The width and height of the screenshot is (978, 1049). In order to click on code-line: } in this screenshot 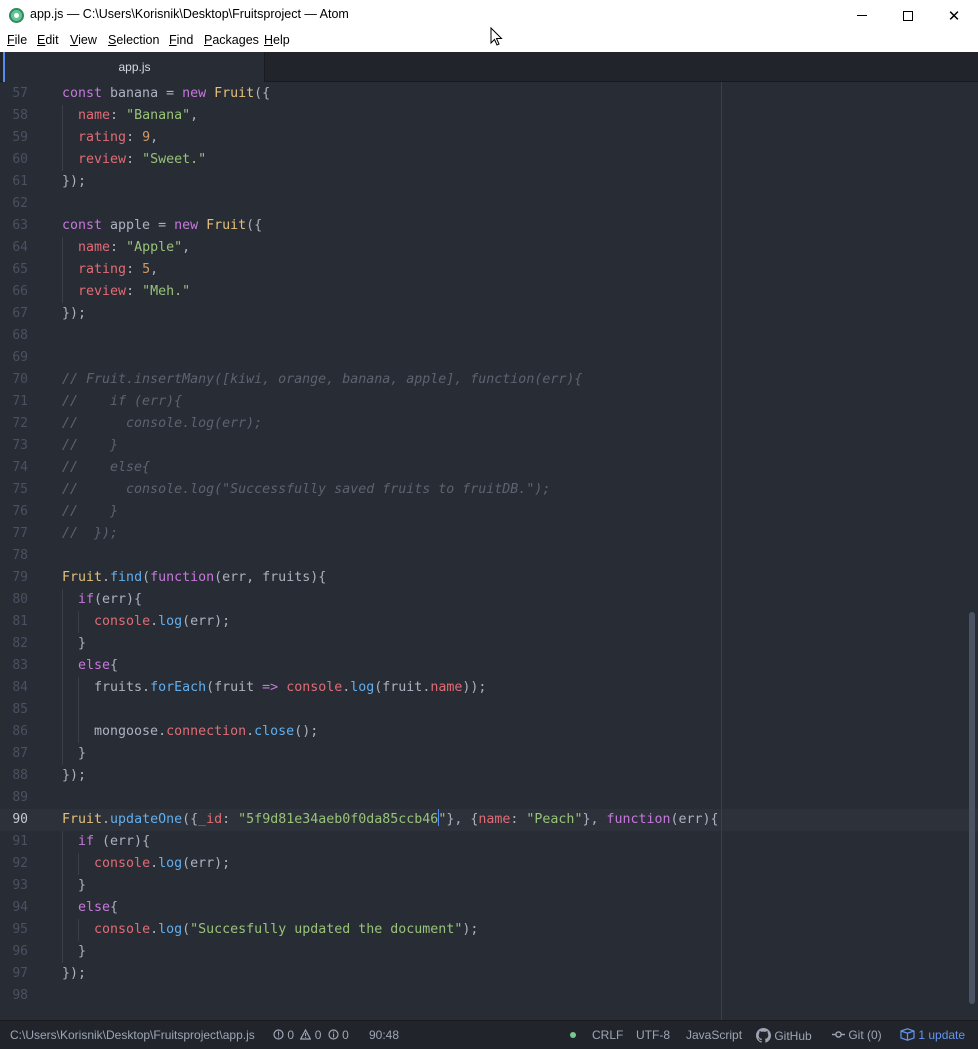, I will do `click(74, 952)`.